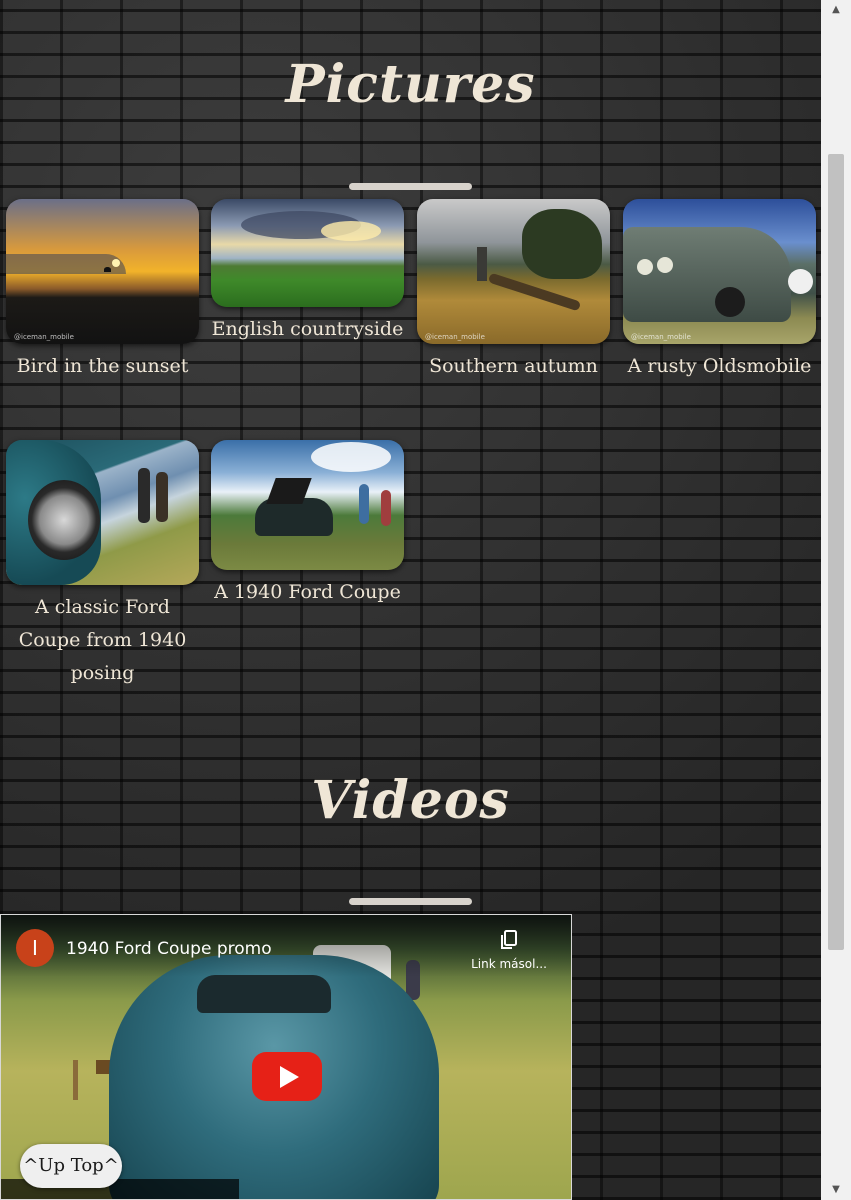 This screenshot has height=1200, width=851. I want to click on video-scene-car-window, so click(264, 994).